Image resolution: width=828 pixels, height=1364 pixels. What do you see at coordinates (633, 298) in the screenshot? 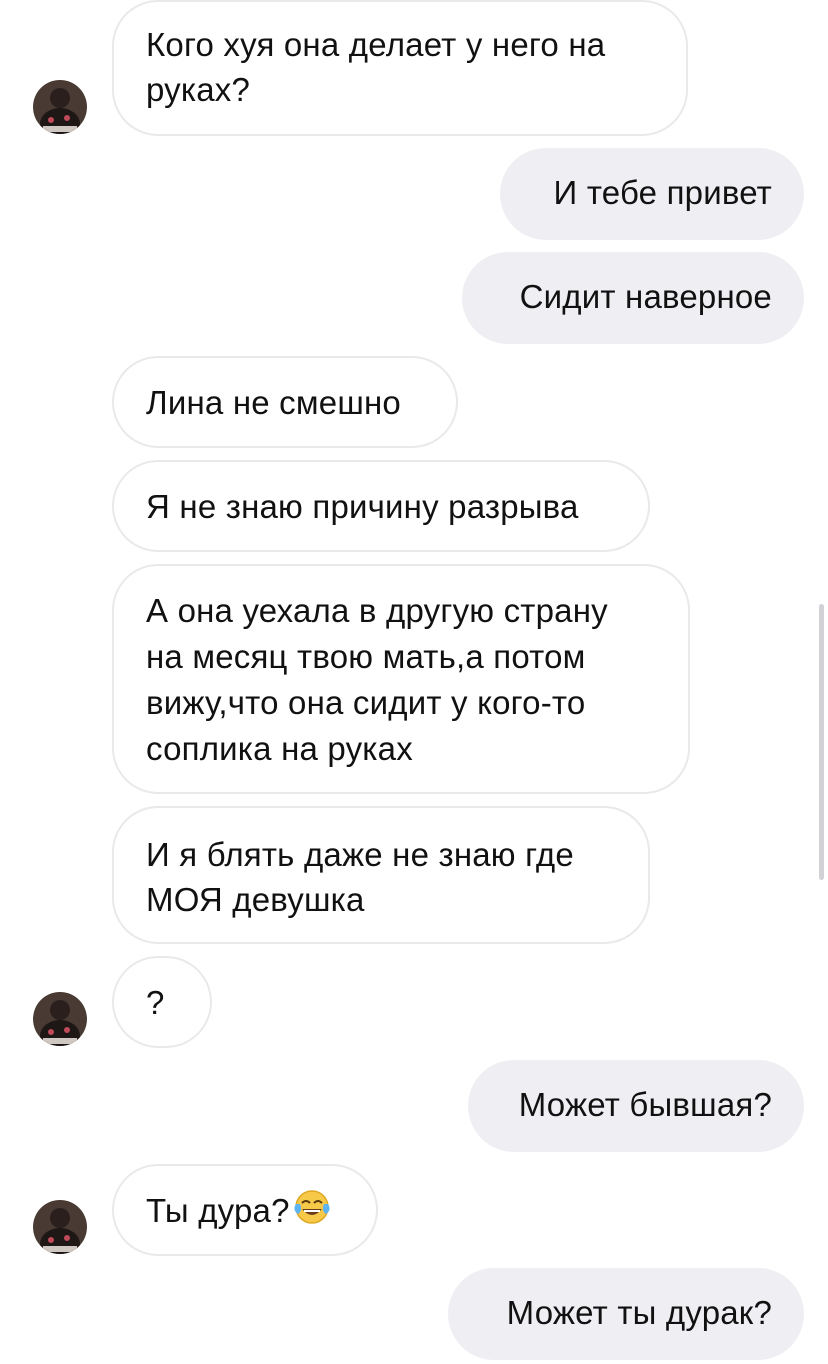
I see `outgoing-message-bubble: Сидит наверное` at bounding box center [633, 298].